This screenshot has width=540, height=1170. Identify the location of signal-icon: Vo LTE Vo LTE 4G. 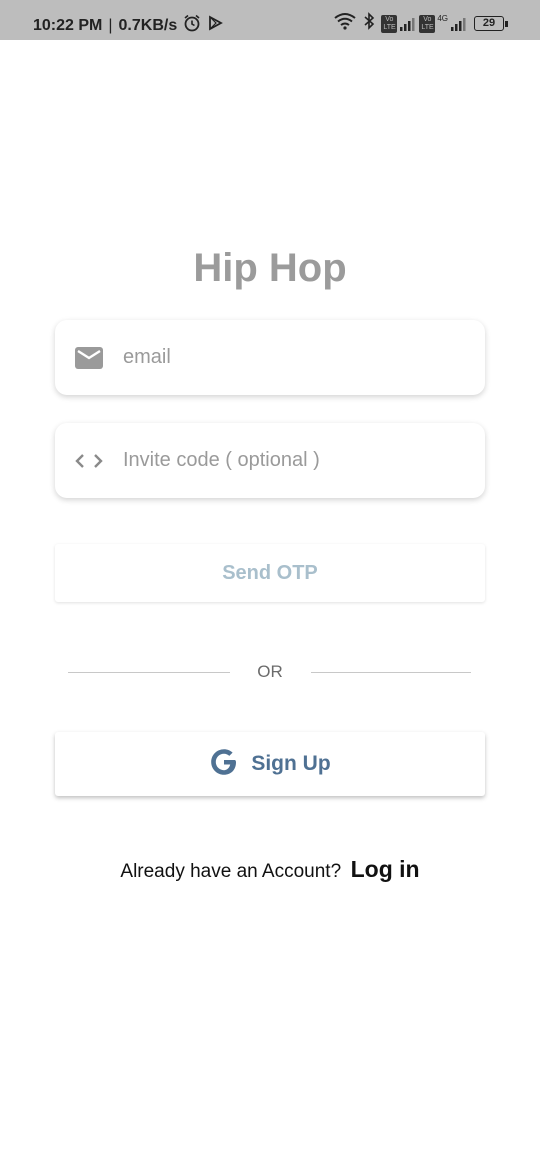
(424, 23).